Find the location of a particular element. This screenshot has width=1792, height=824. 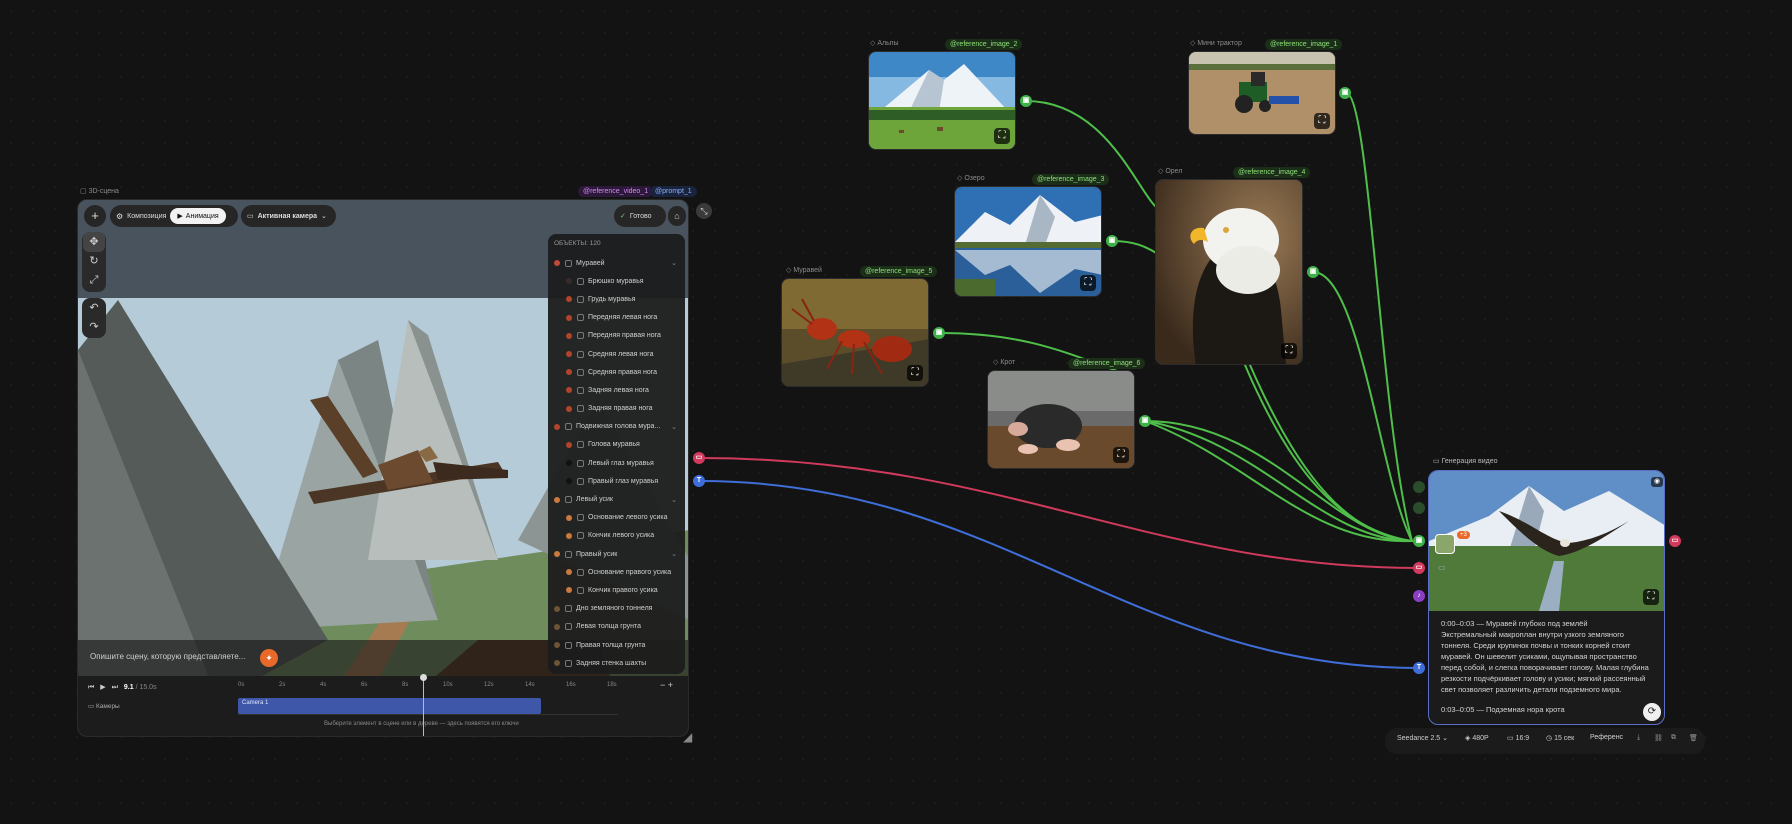

duration-select: ◷ 15 сек is located at coordinates (1560, 738).